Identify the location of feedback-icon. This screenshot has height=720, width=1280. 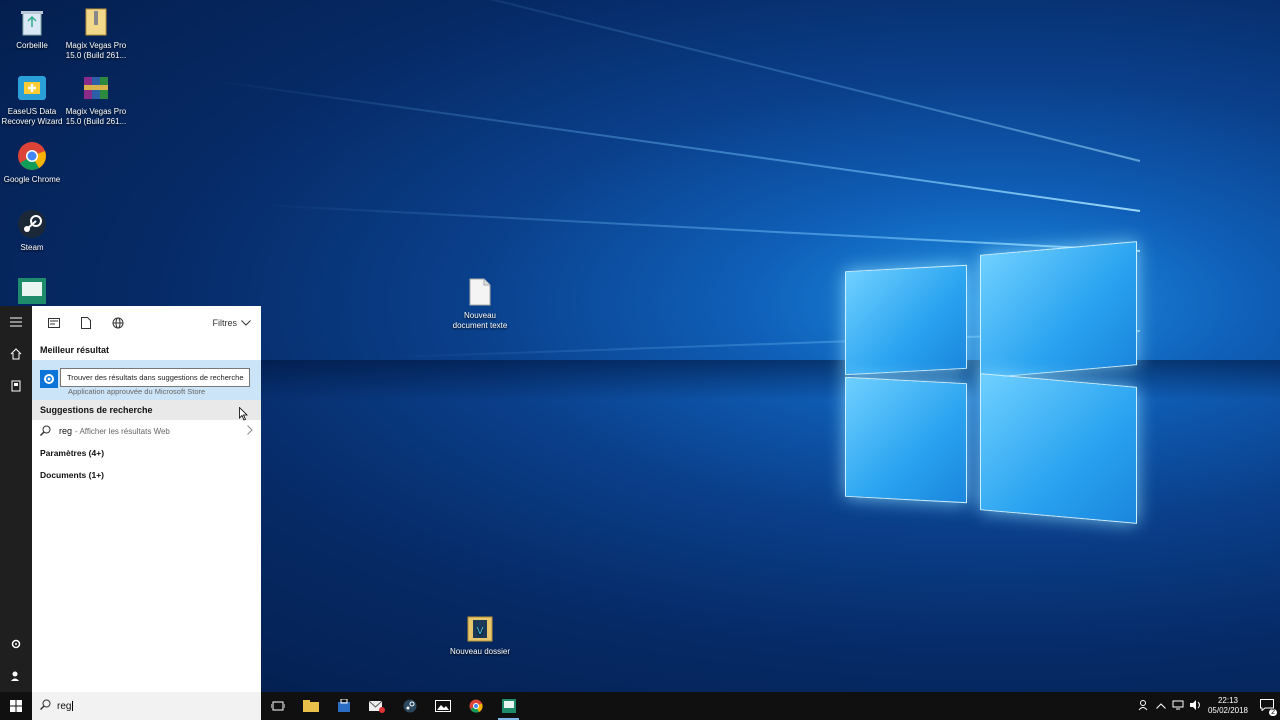
(16, 676).